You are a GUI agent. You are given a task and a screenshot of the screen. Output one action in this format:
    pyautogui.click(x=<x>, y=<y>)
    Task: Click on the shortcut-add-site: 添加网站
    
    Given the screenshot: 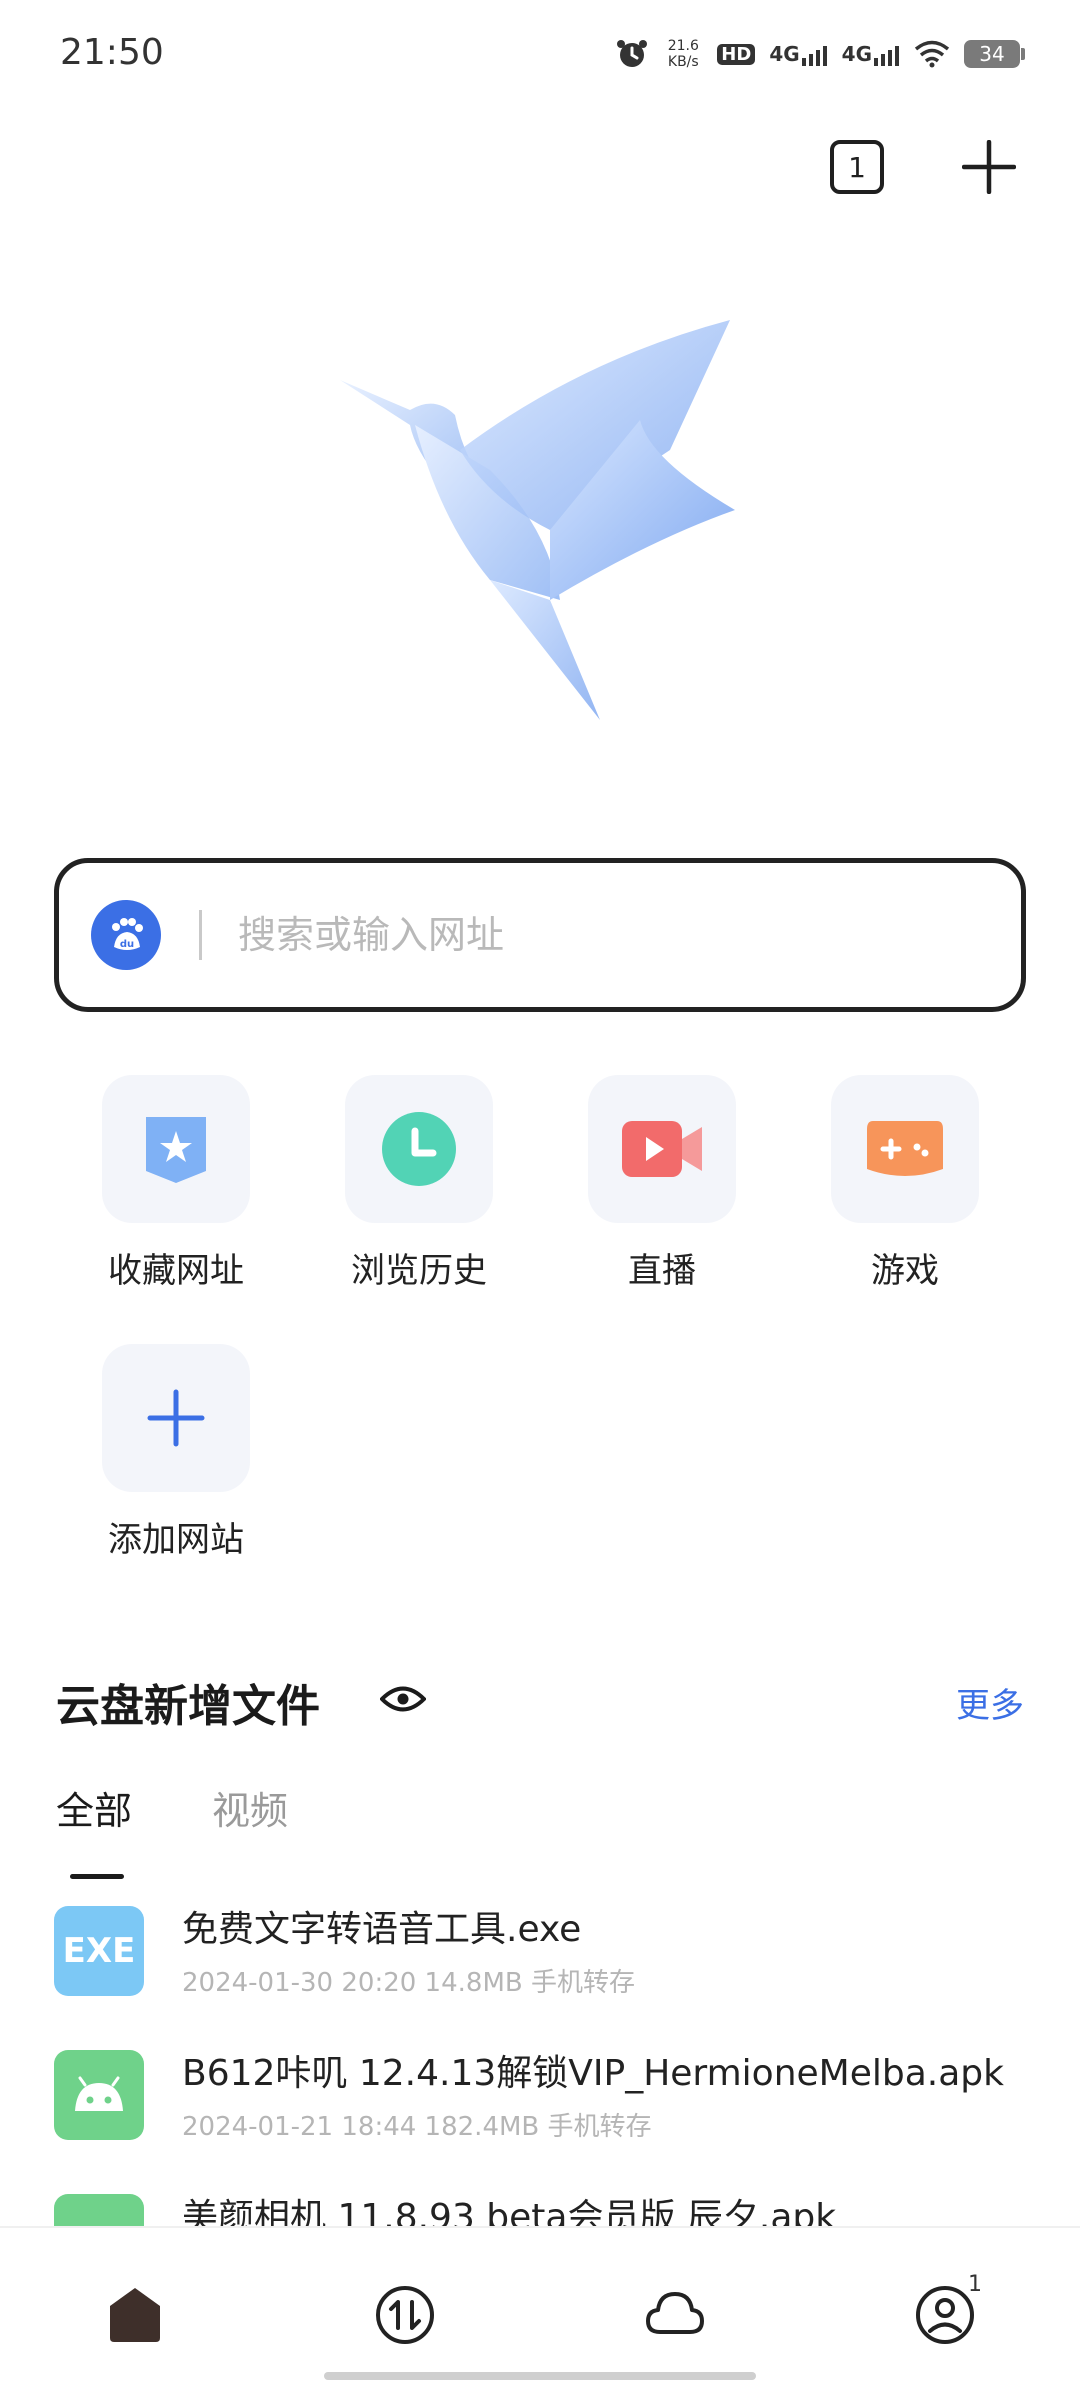 What is the action you would take?
    pyautogui.click(x=176, y=1452)
    